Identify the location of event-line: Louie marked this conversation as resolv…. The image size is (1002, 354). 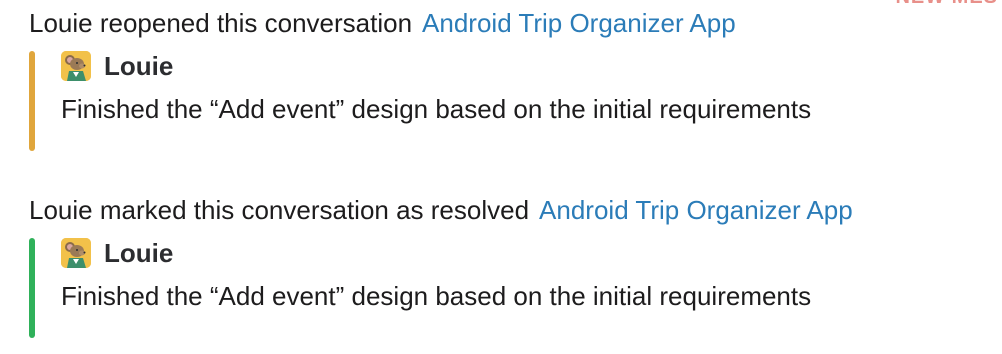
(505, 210).